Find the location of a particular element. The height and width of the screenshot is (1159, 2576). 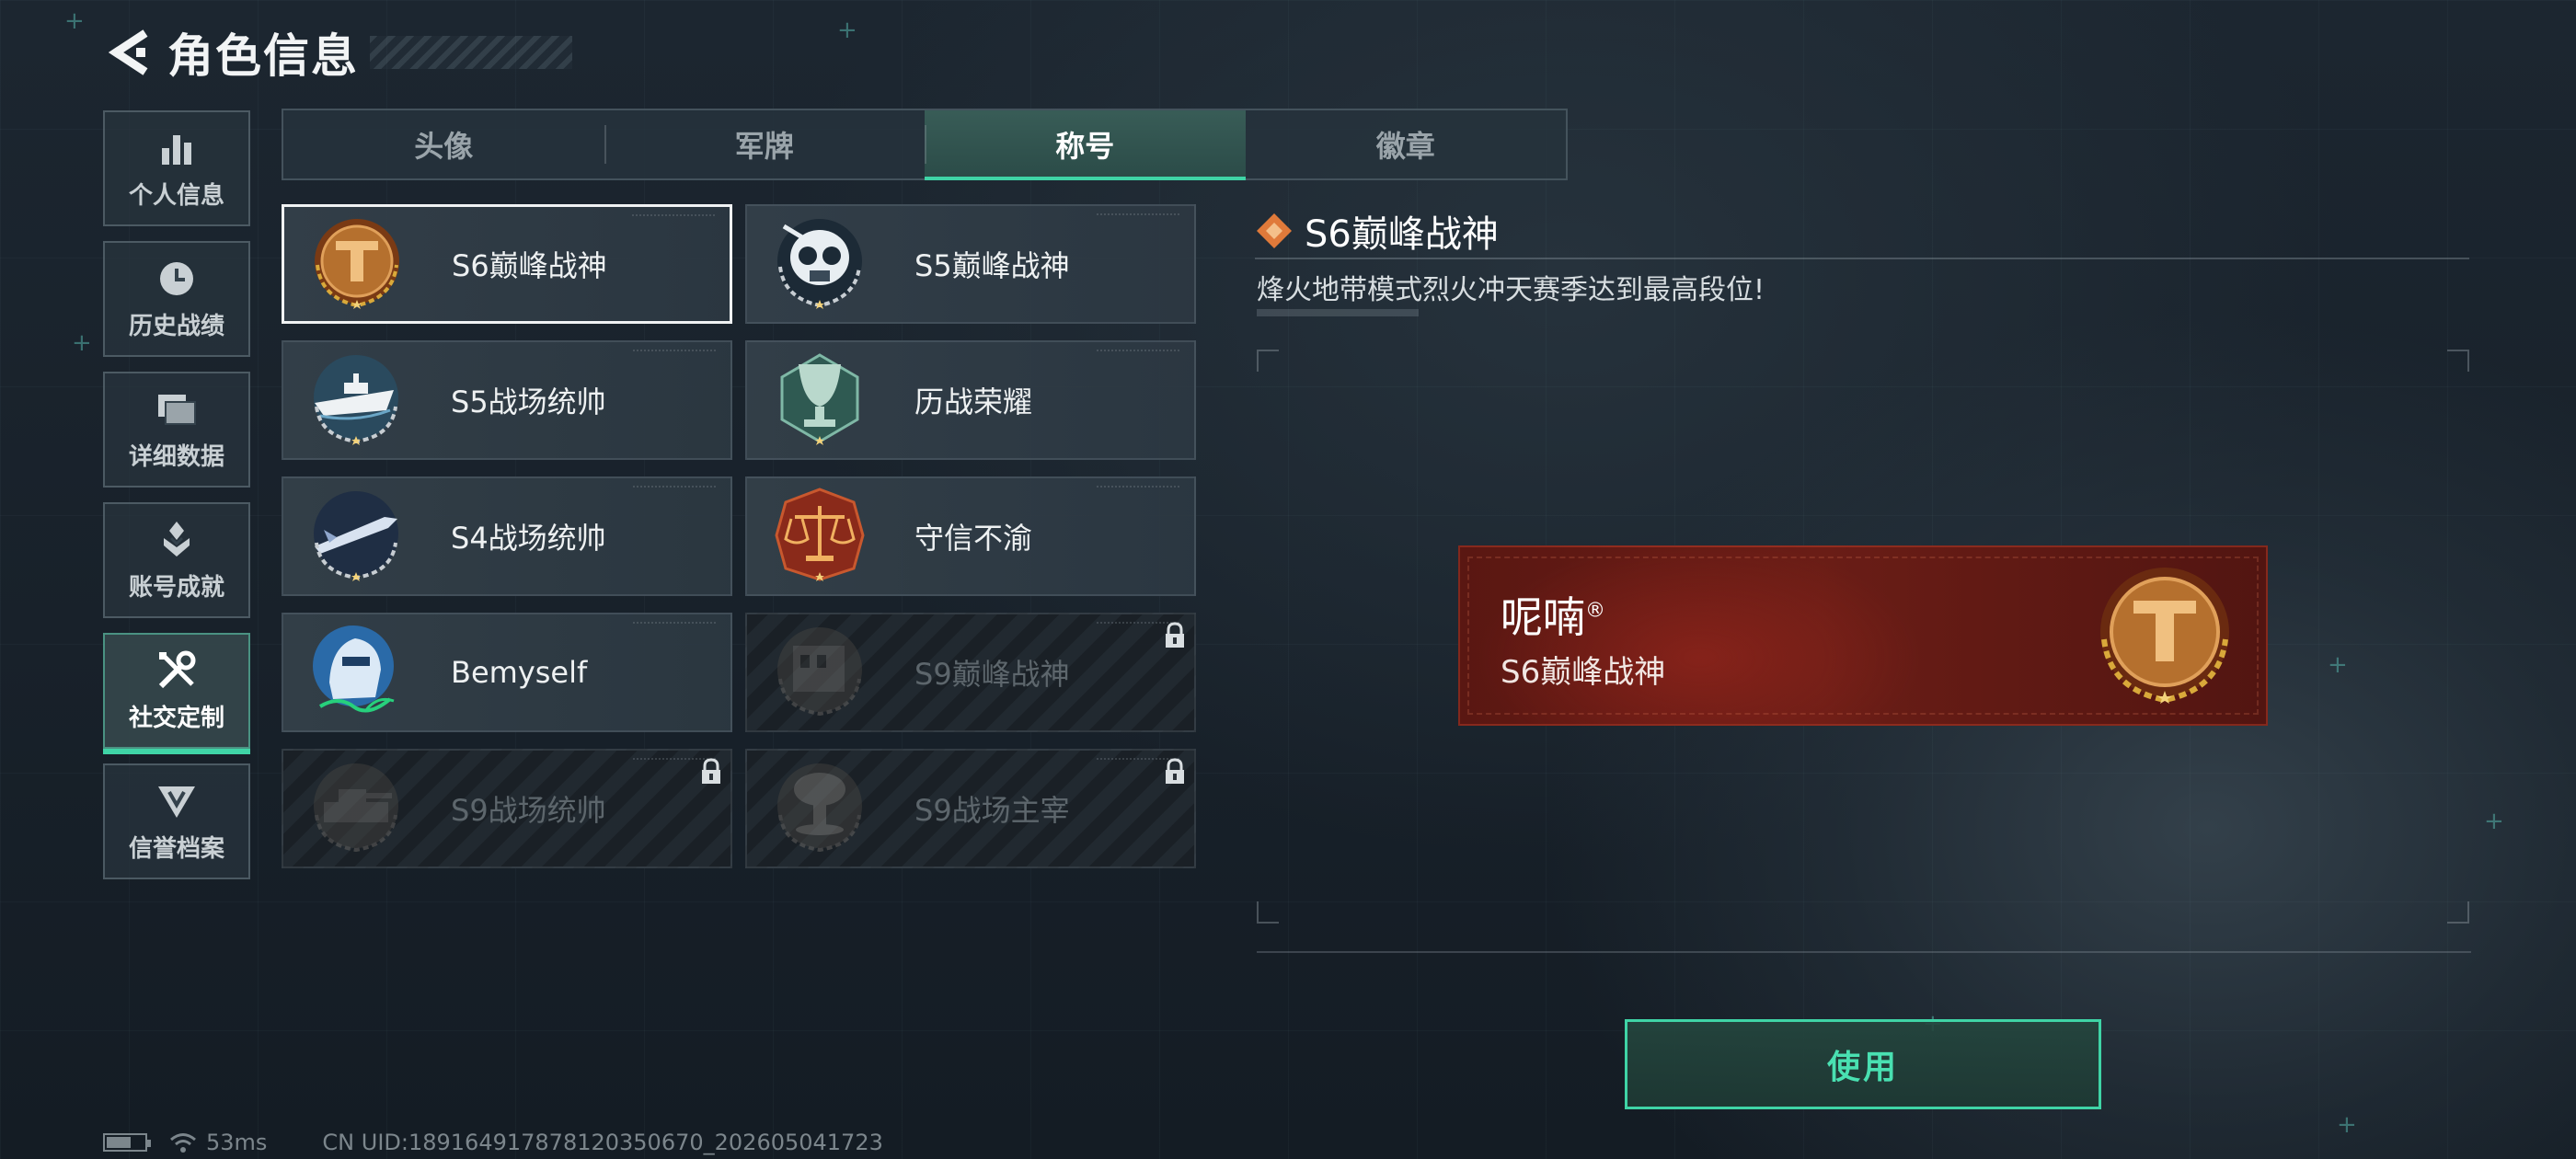

skull-gasmask-emblem-icon is located at coordinates (819, 264).